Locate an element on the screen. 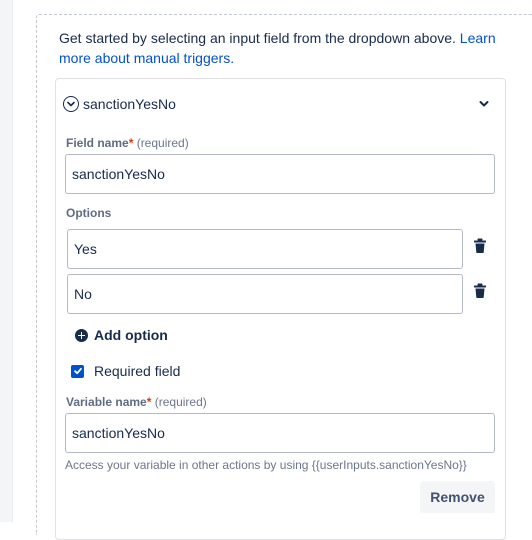 The image size is (532, 540). add-option-button: Add option is located at coordinates (121, 335).